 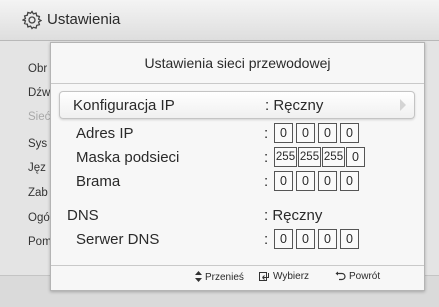 I want to click on dialog-footer: Przenieś Wybierz Powrót, so click(x=237, y=278).